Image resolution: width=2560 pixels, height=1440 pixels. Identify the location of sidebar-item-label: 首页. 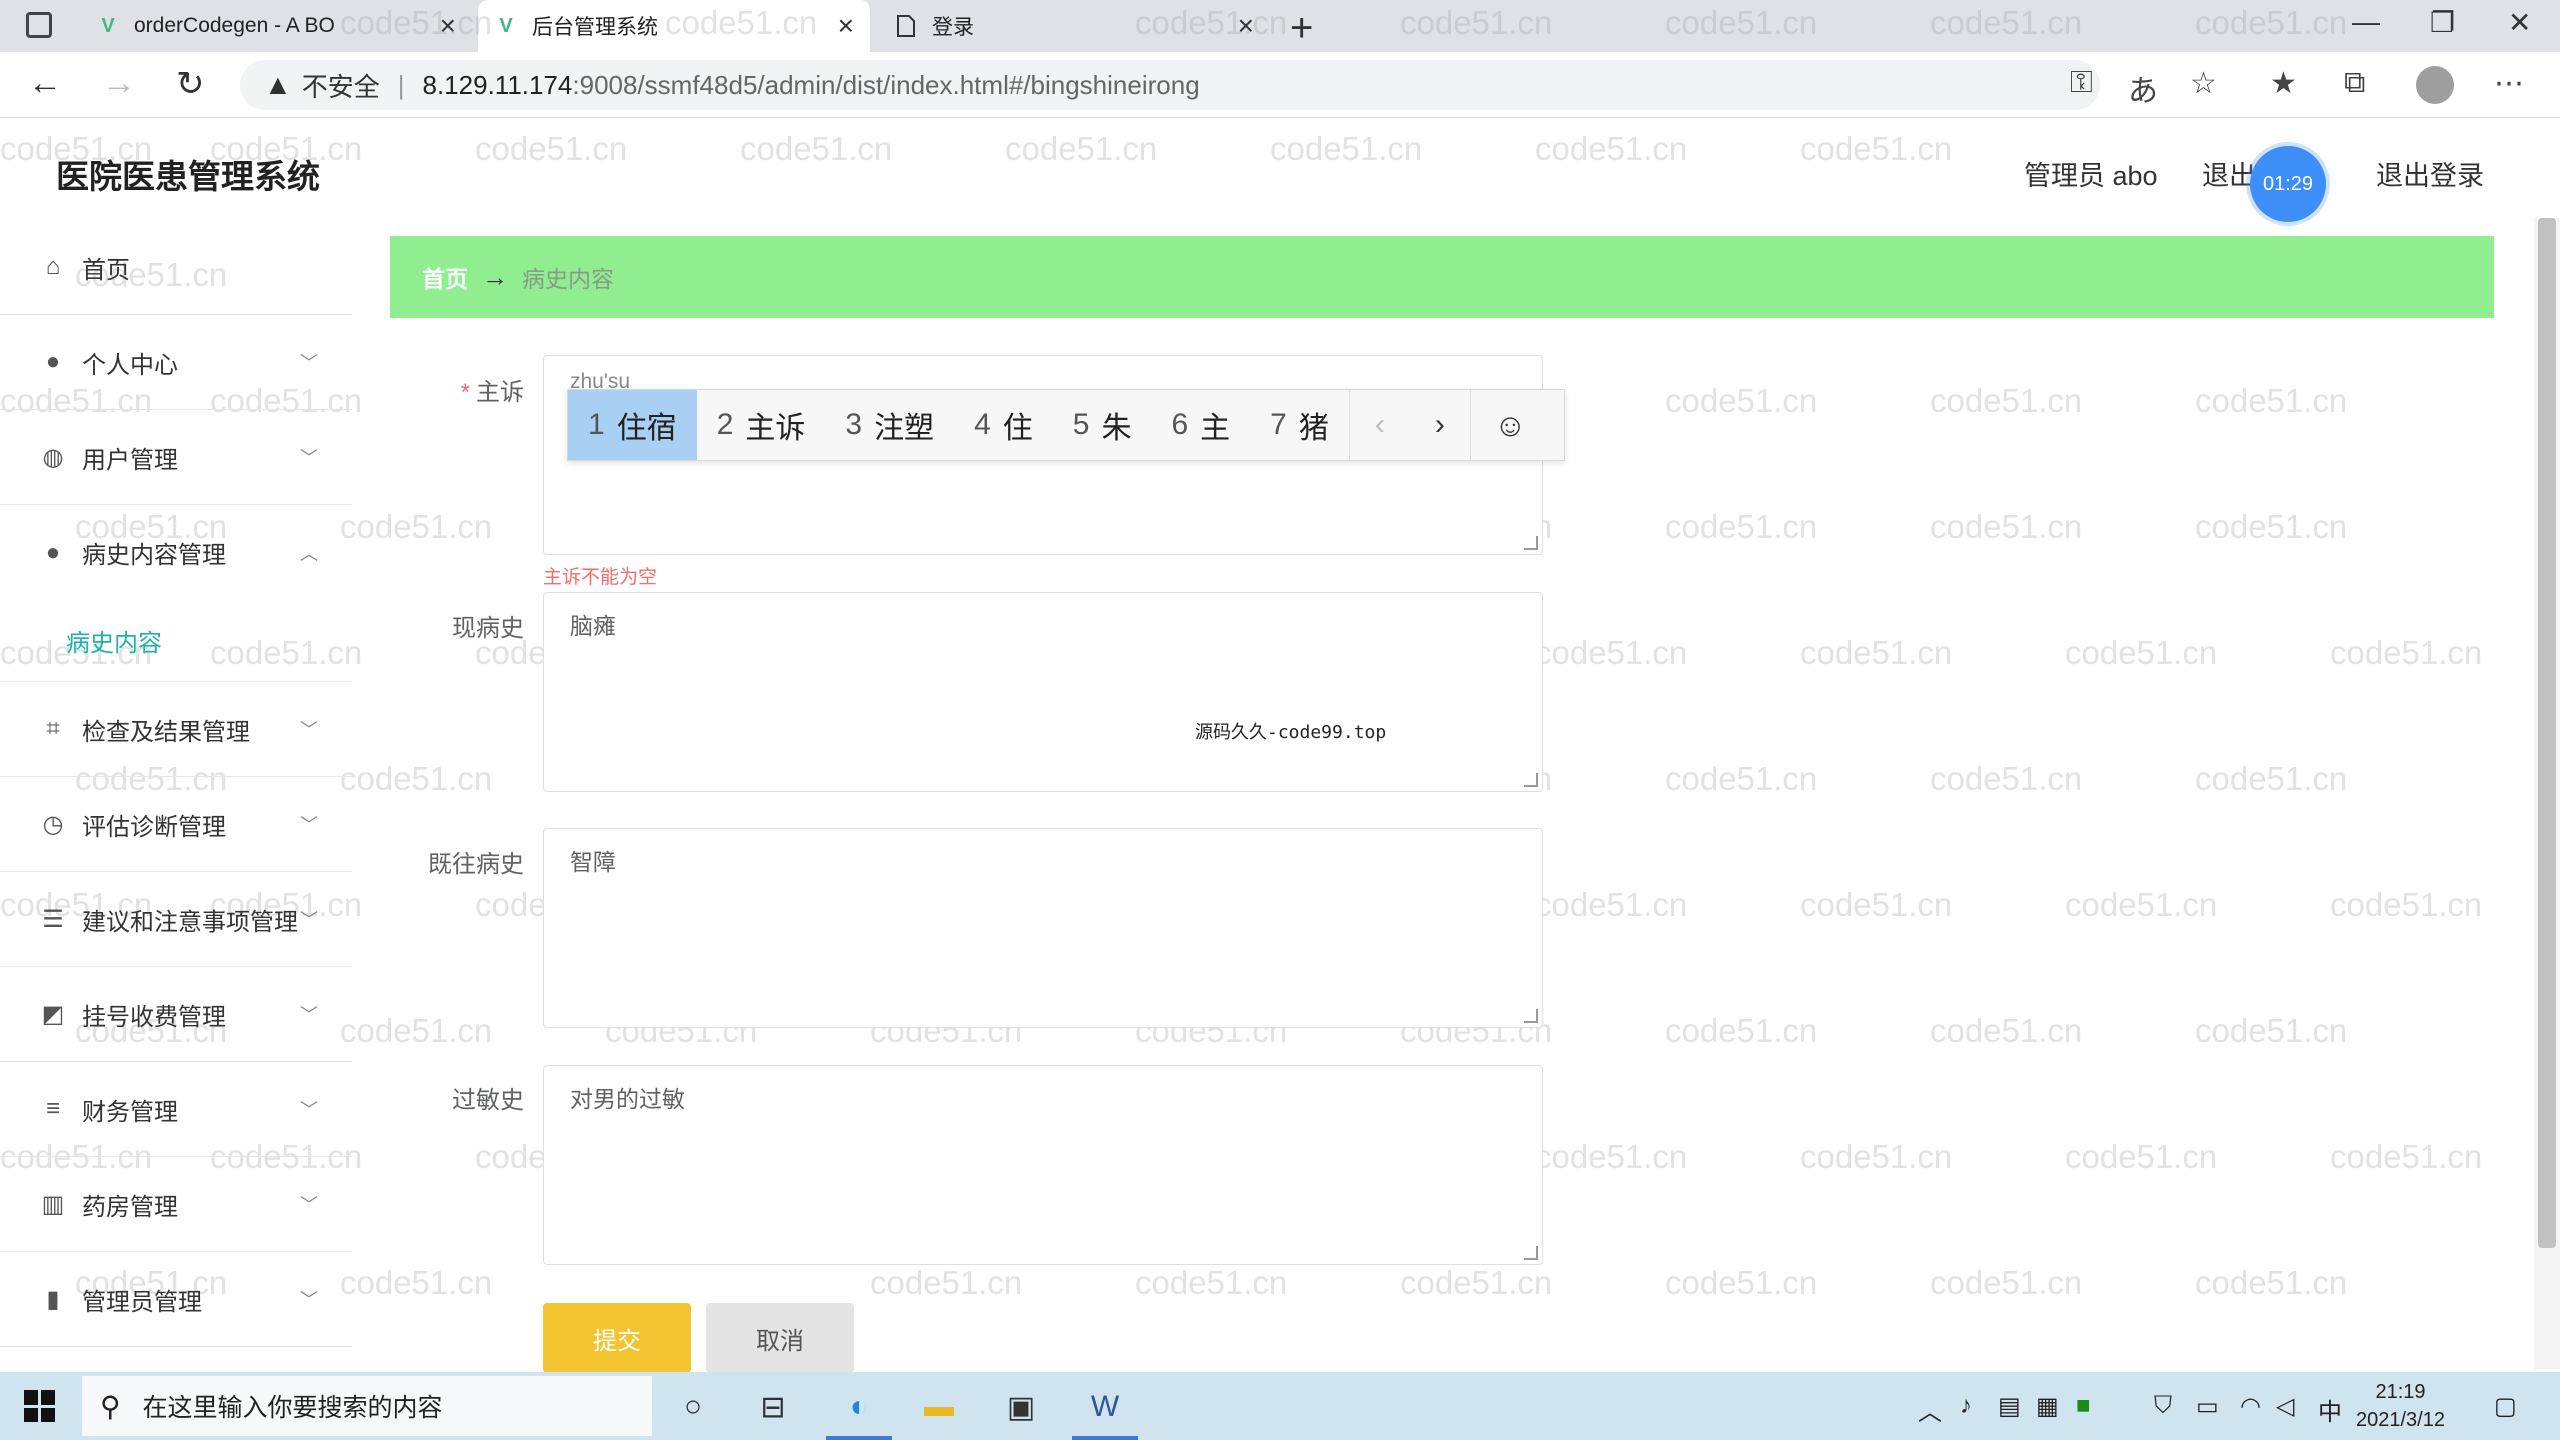
(106, 270).